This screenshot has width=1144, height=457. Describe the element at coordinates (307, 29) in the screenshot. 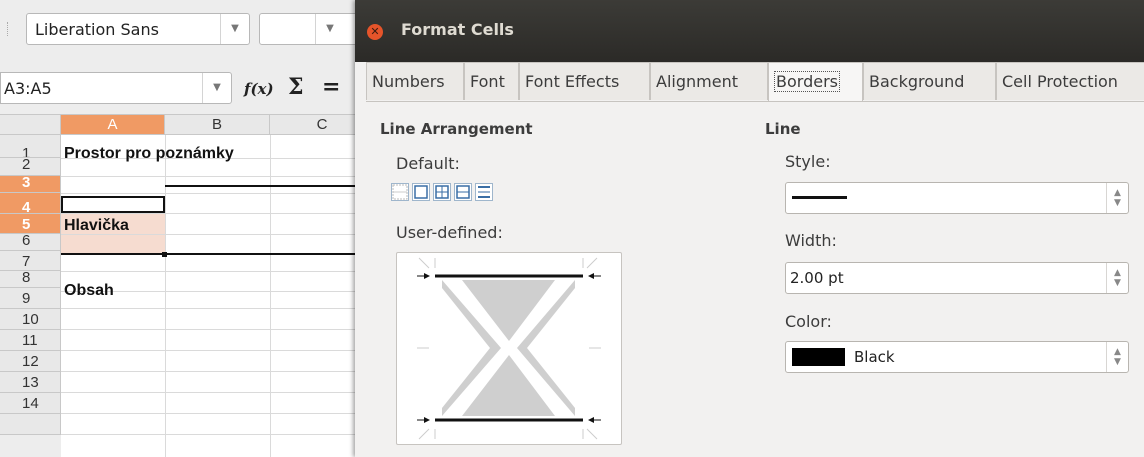

I see `font-size-combo: ▼` at that location.